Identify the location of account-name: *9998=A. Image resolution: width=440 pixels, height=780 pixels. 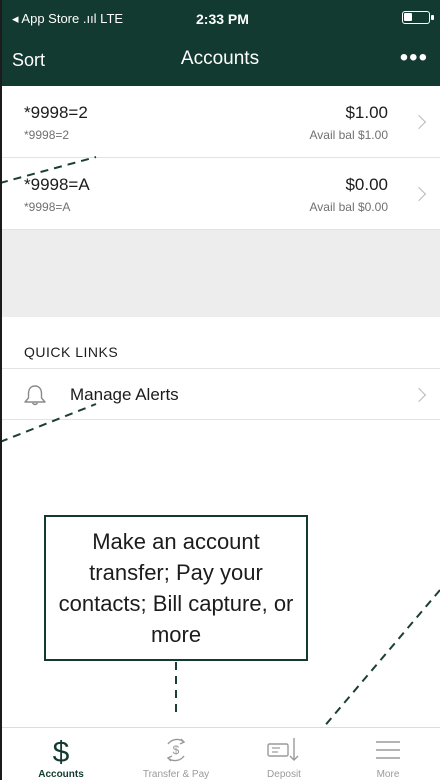
(57, 184).